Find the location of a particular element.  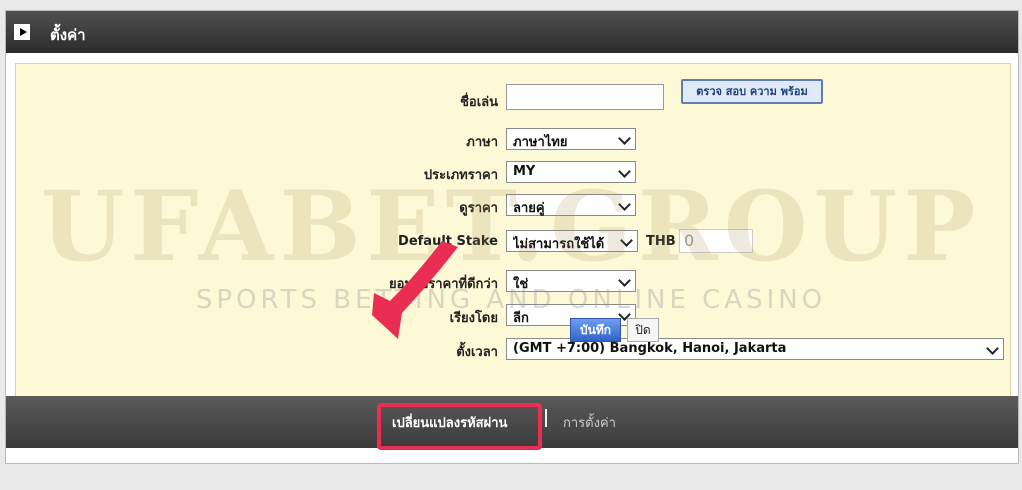

language-value: ภาษาไทย is located at coordinates (540, 142).